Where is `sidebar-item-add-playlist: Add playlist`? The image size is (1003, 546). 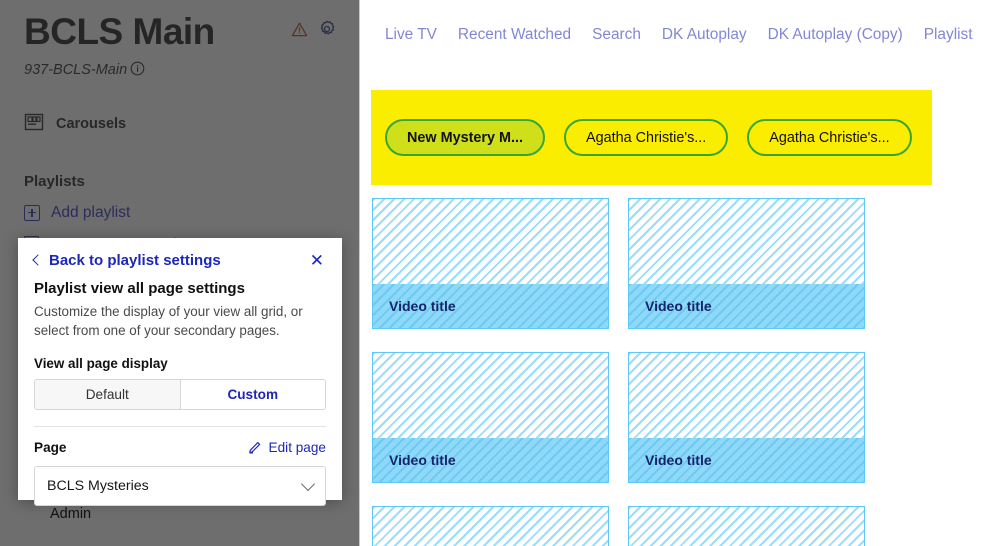
sidebar-item-add-playlist: Add playlist is located at coordinates (180, 213).